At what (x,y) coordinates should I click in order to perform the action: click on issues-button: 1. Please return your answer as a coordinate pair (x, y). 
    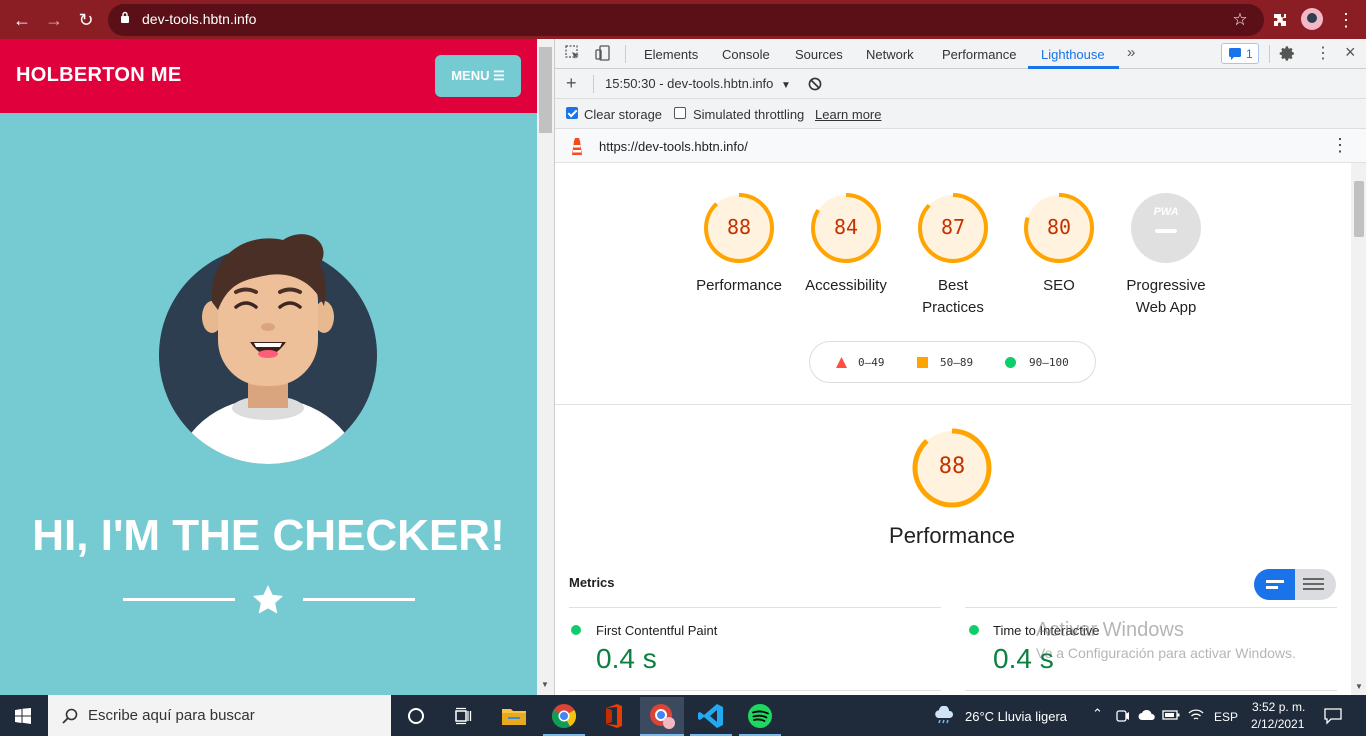
    Looking at the image, I should click on (1240, 53).